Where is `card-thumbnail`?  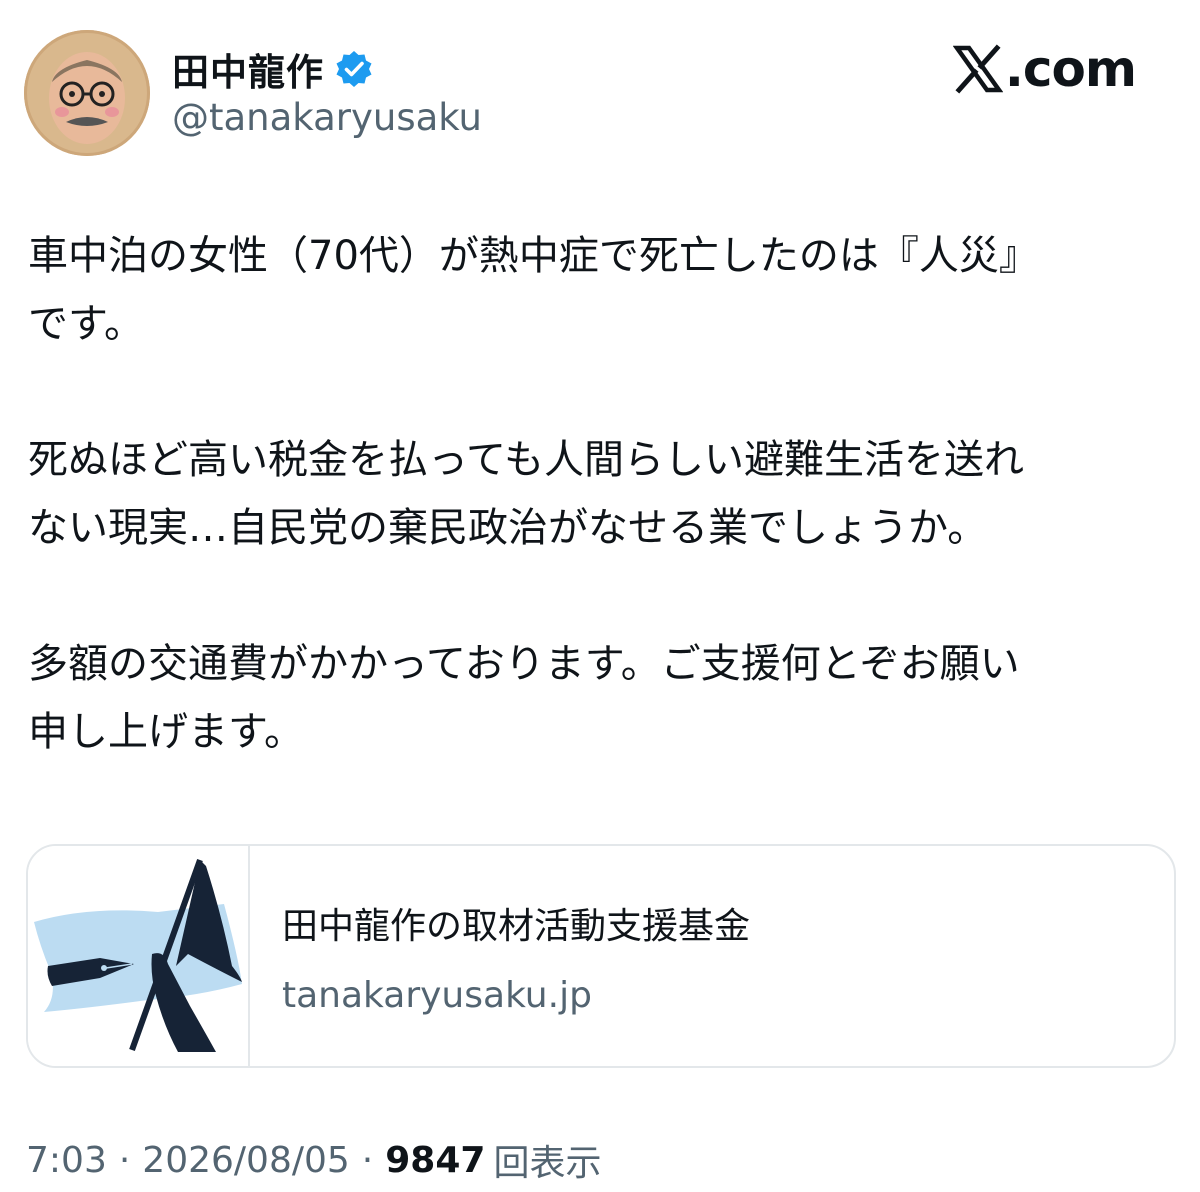
card-thumbnail is located at coordinates (139, 956).